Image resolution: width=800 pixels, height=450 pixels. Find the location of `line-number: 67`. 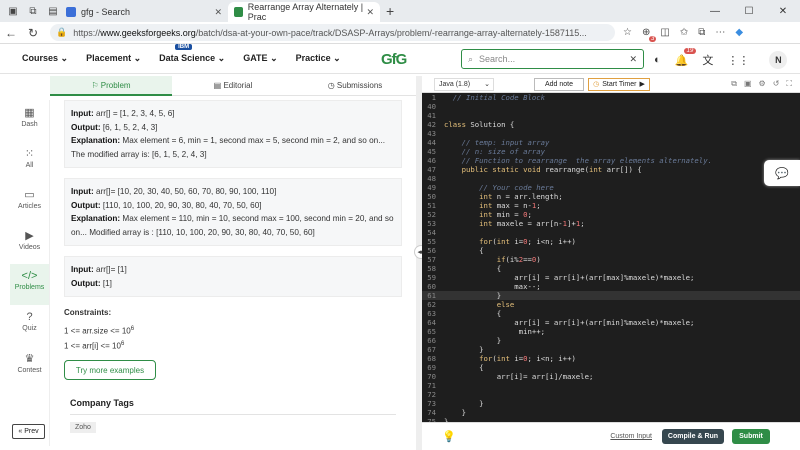

line-number: 67 is located at coordinates (431, 349).